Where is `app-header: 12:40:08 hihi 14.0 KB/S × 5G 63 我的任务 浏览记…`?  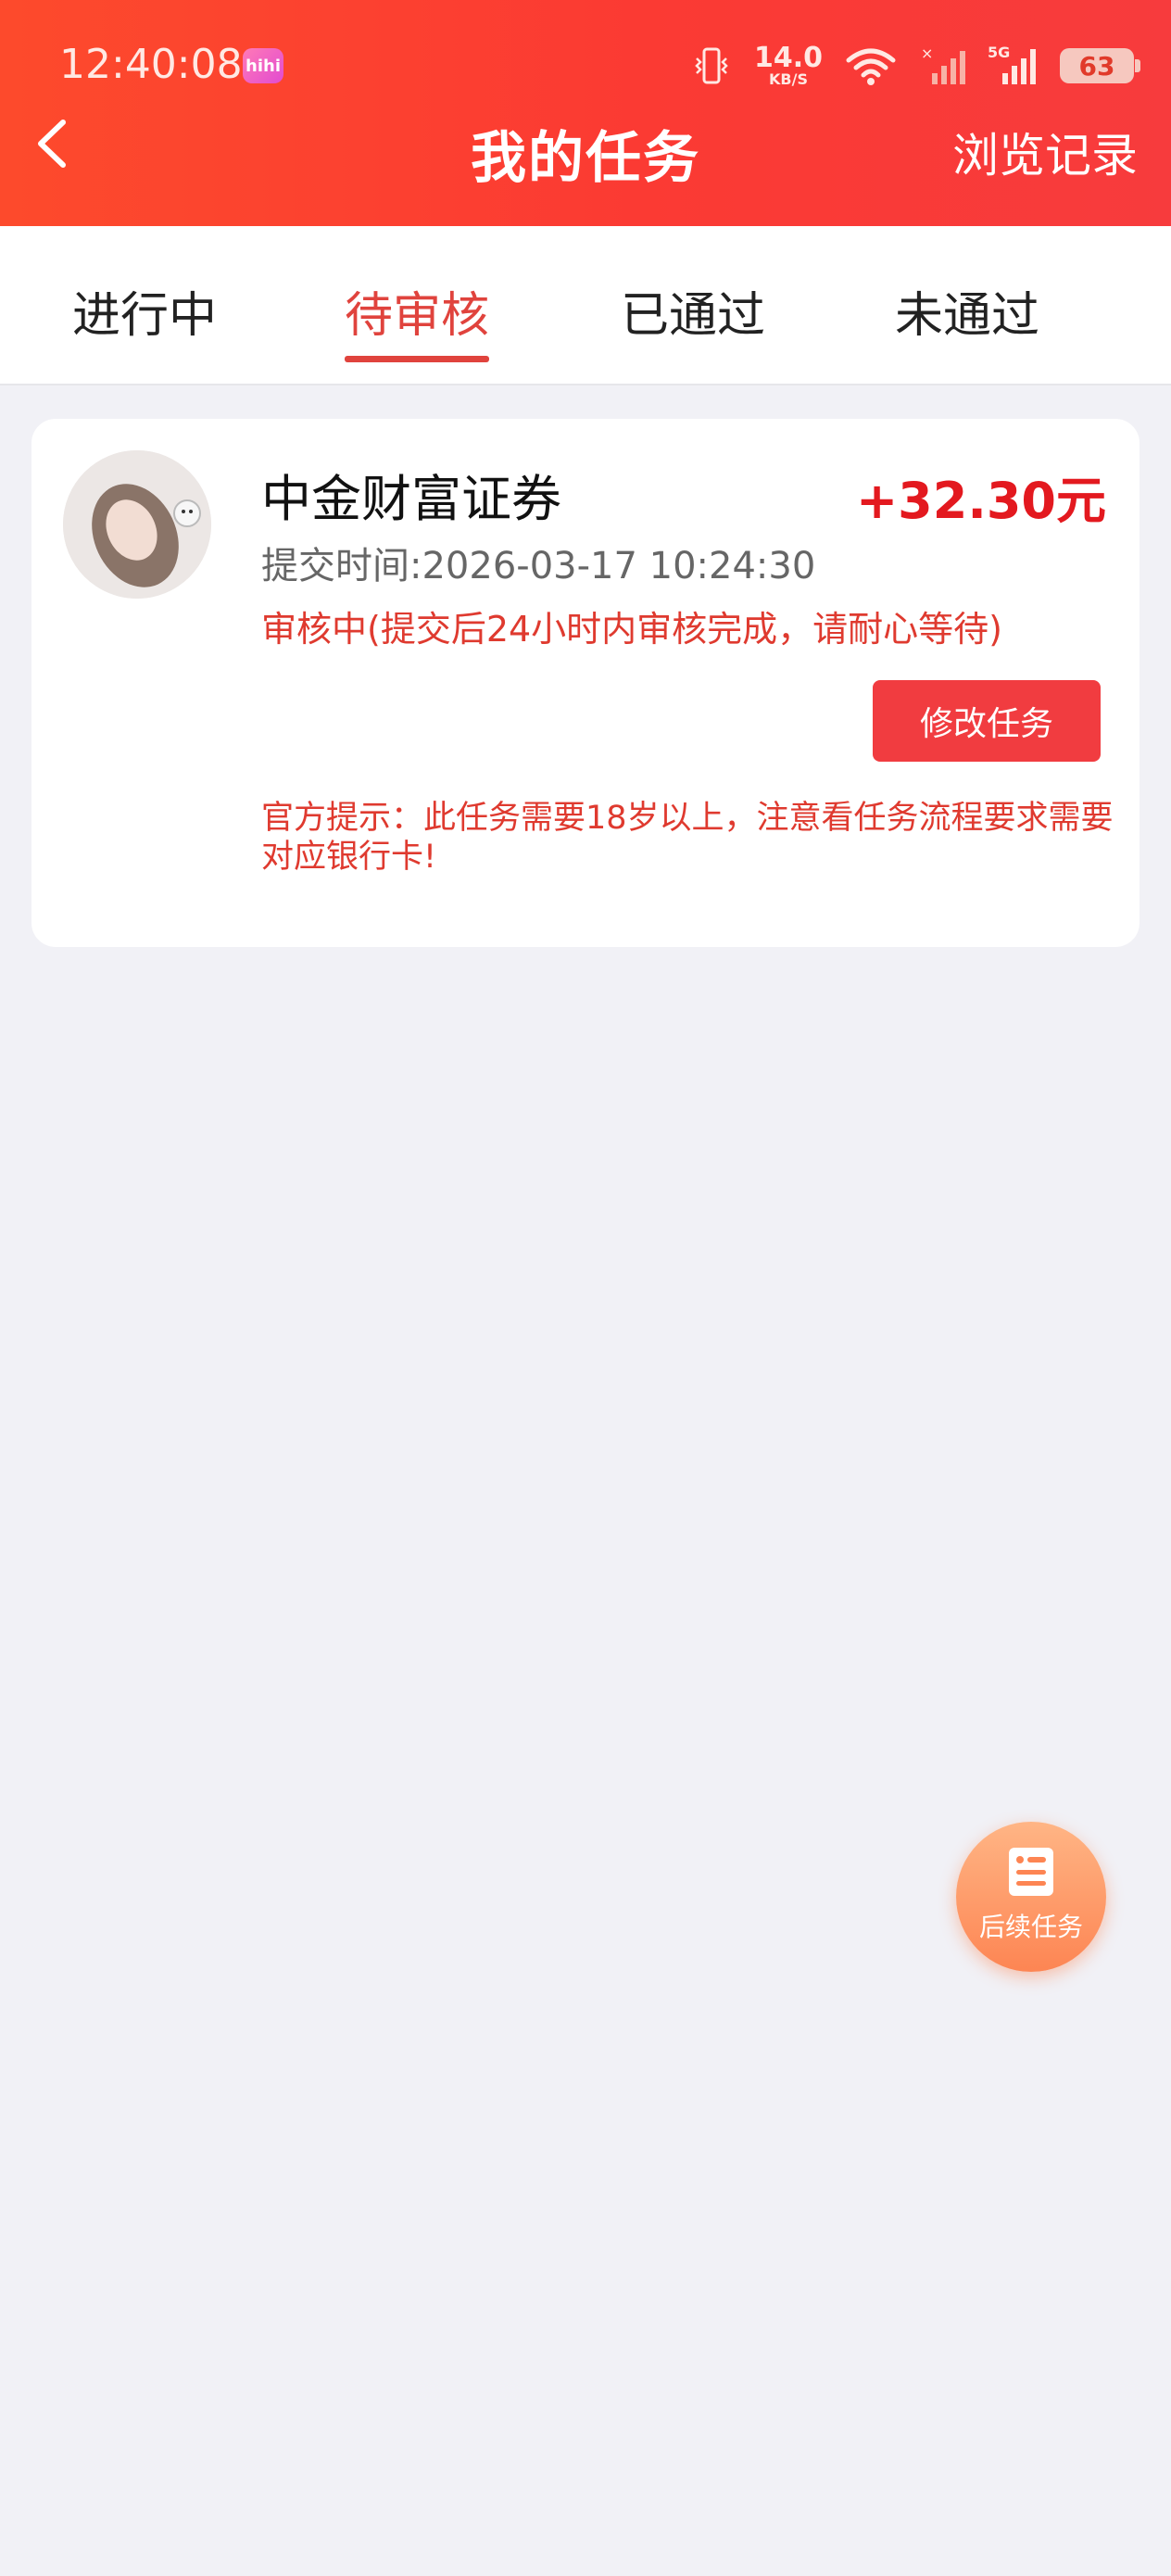 app-header: 12:40:08 hihi 14.0 KB/S × 5G 63 我的任务 浏览记… is located at coordinates (585, 113).